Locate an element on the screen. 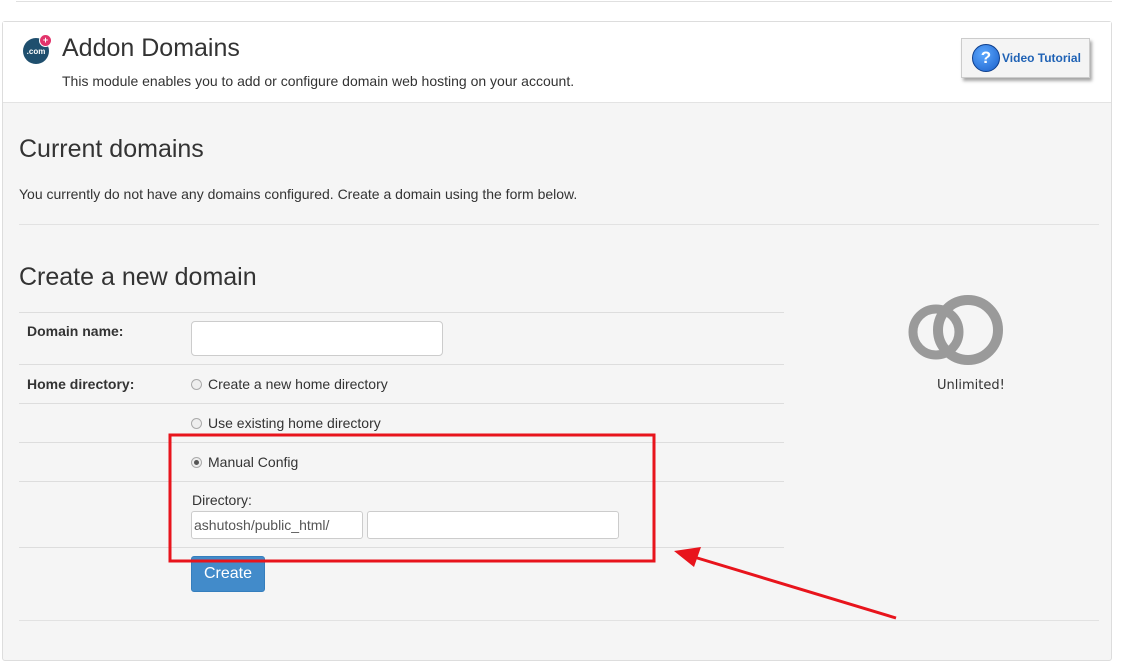 This screenshot has height=661, width=1124. directory-label: Directory: is located at coordinates (222, 500).